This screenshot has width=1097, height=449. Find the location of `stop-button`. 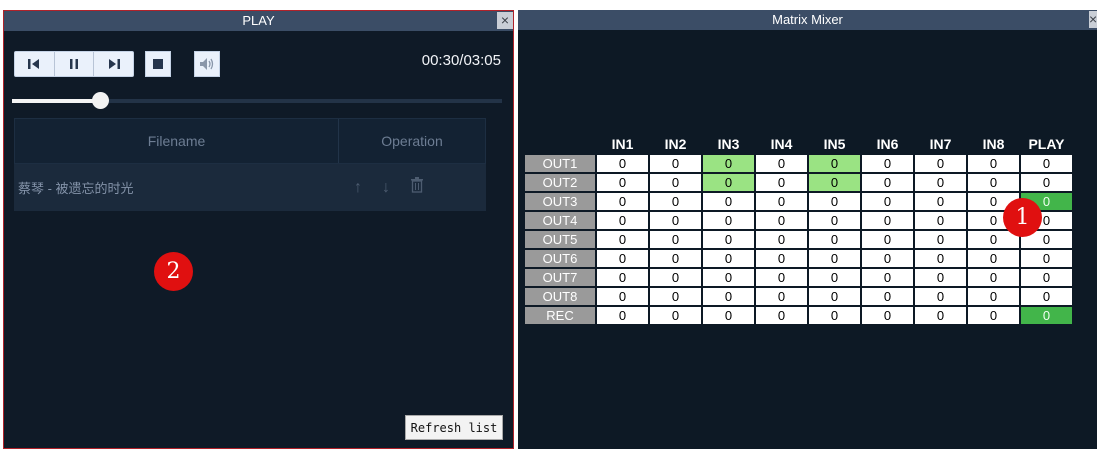

stop-button is located at coordinates (158, 64).